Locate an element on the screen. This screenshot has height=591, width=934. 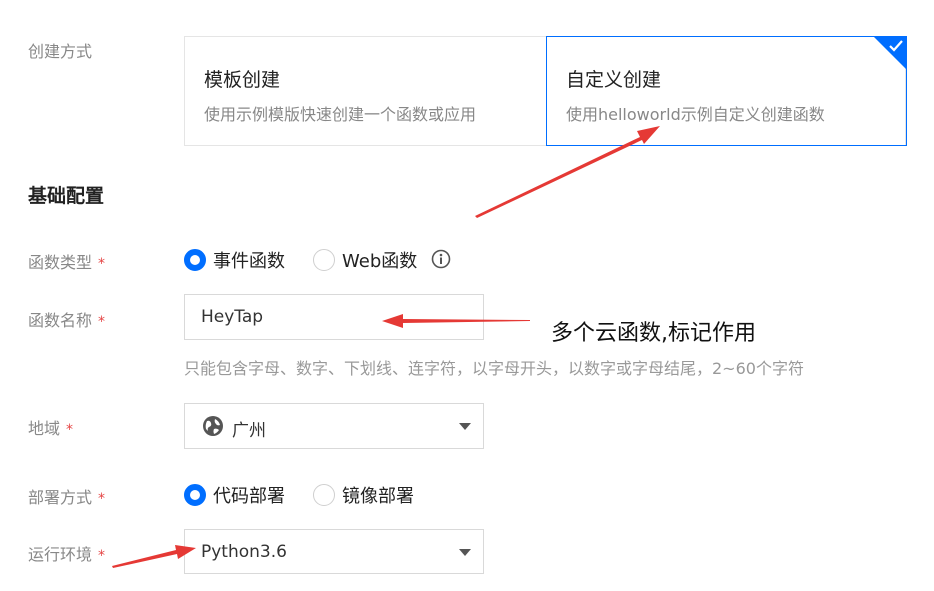
function-type-label-text: 函数类型 is located at coordinates (60, 262).